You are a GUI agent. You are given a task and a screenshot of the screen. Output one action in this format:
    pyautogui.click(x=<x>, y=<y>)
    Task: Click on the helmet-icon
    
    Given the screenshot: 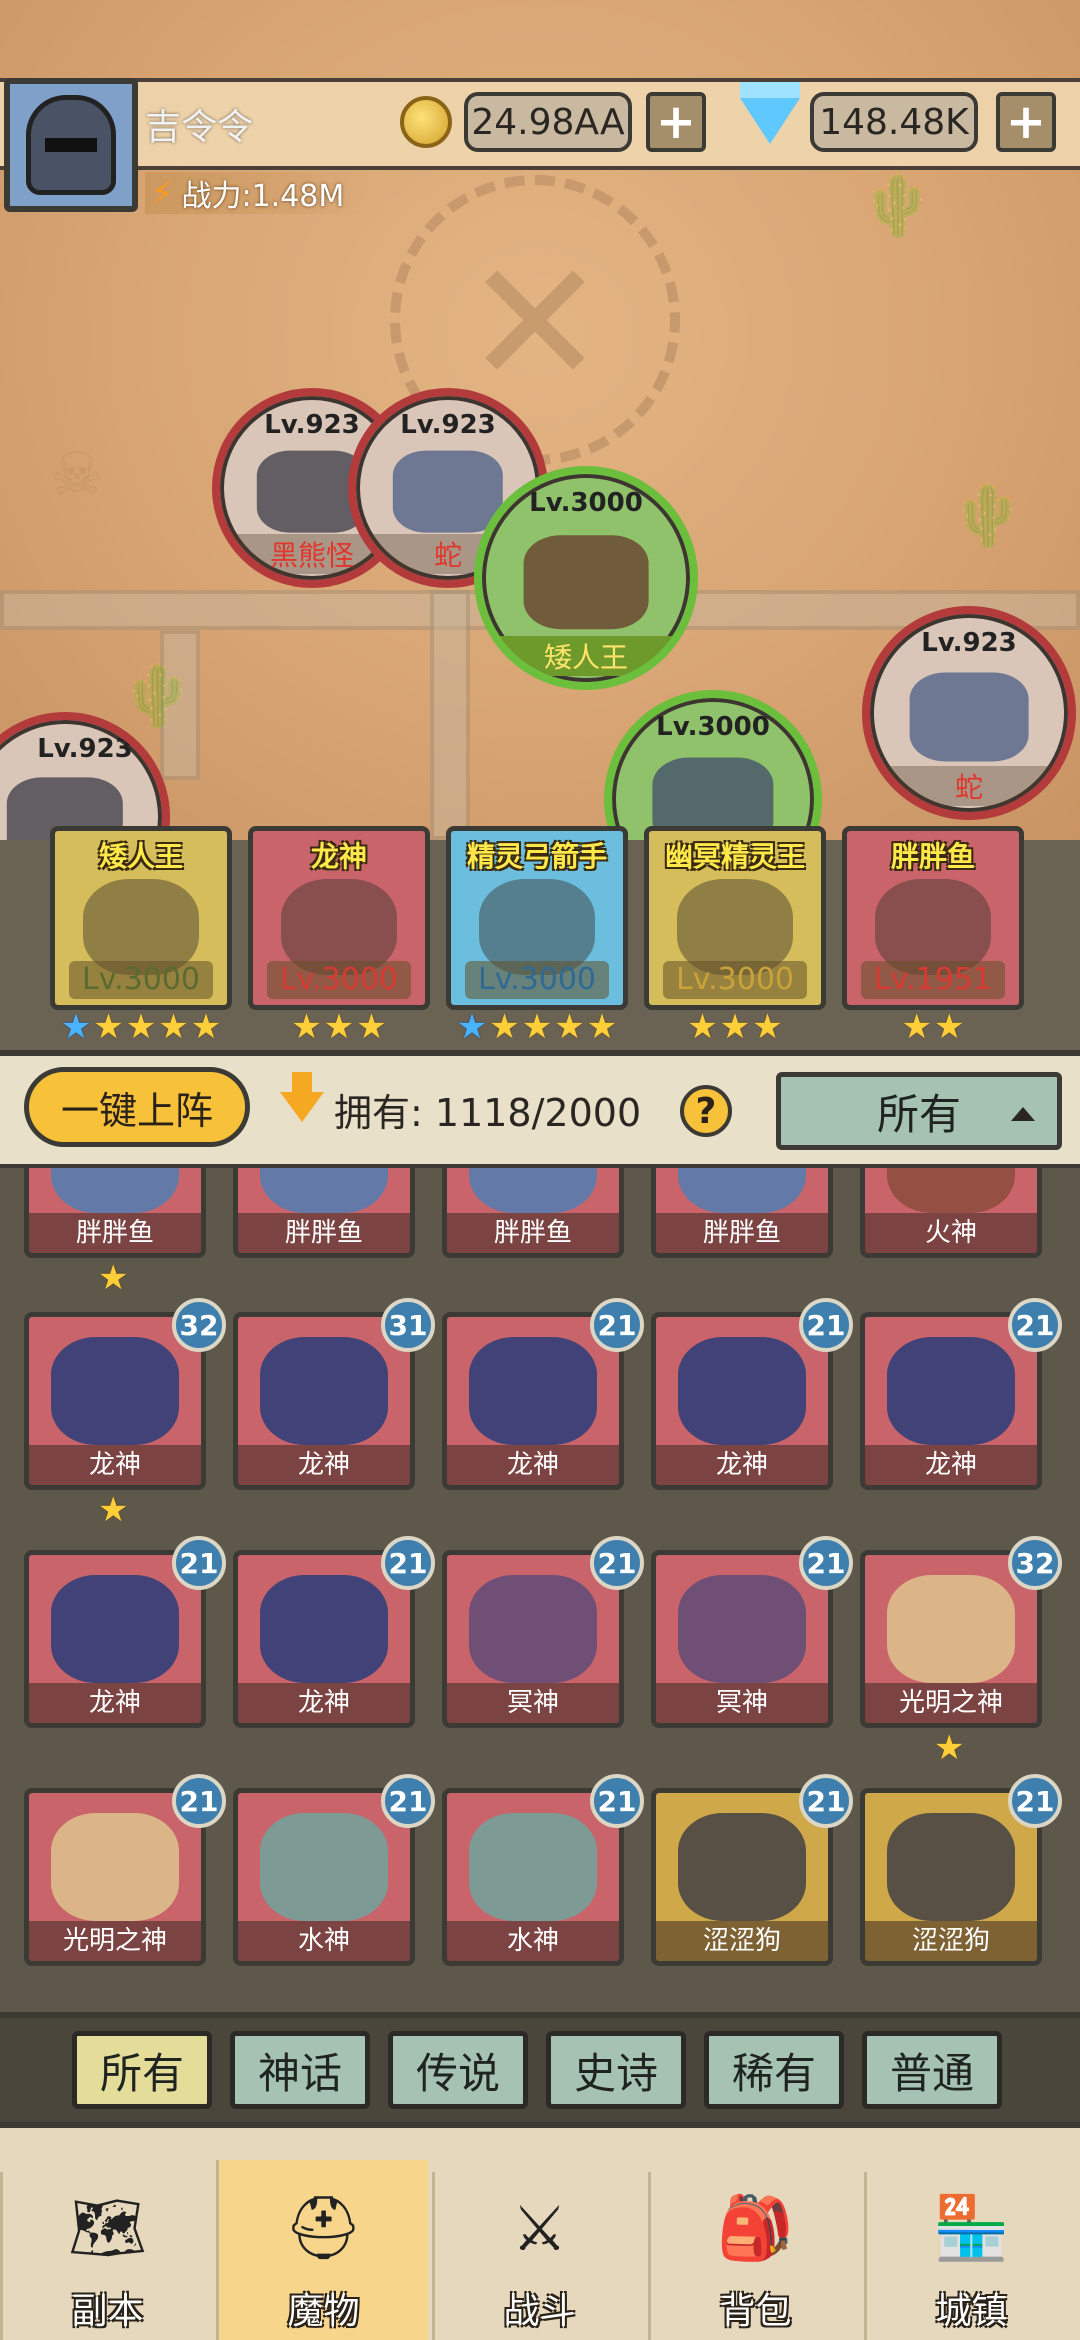 What is the action you would take?
    pyautogui.click(x=71, y=145)
    